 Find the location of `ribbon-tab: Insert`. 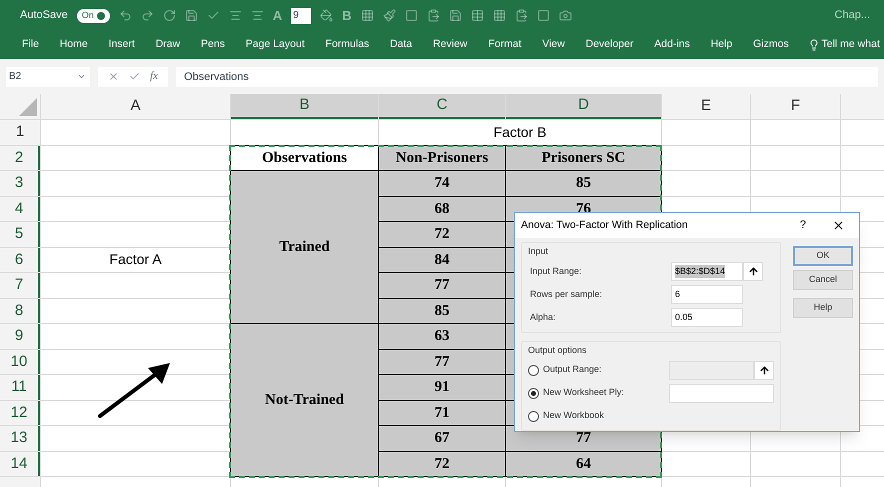

ribbon-tab: Insert is located at coordinates (121, 45).